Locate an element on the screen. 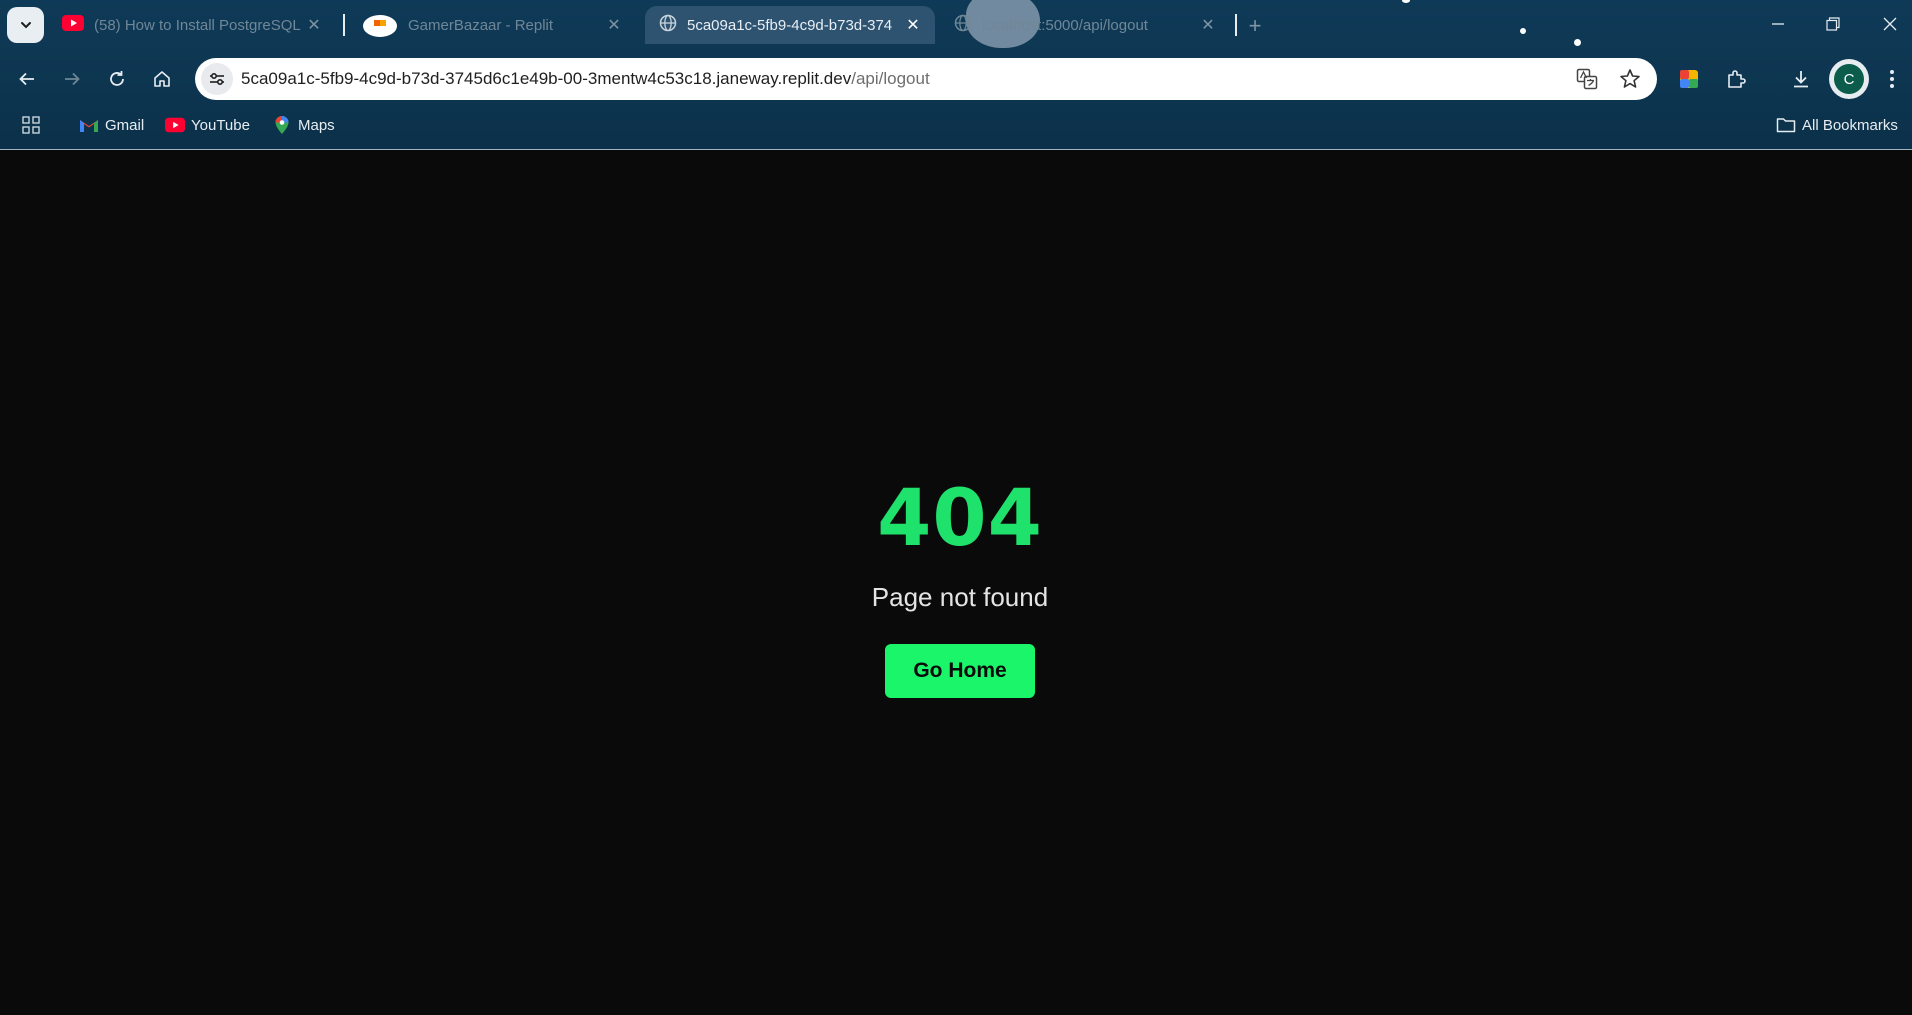 This screenshot has height=1015, width=1912. tab-search-button is located at coordinates (25, 25).